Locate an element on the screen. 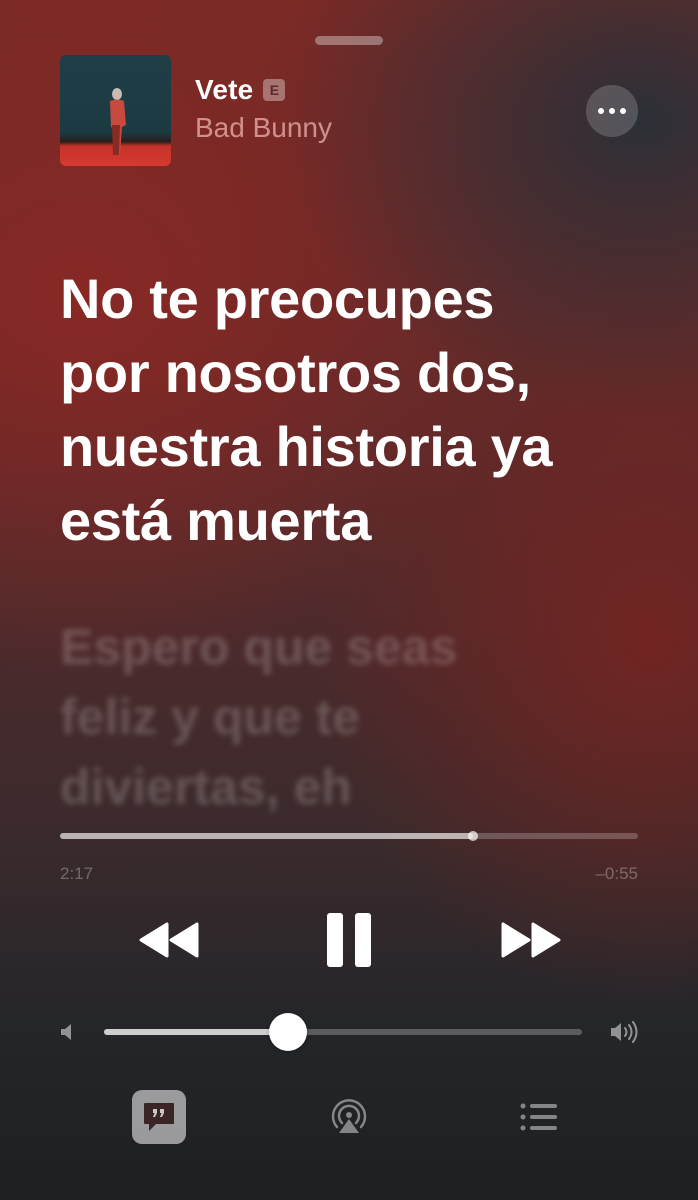  speaker-low-icon is located at coordinates (67, 1032).